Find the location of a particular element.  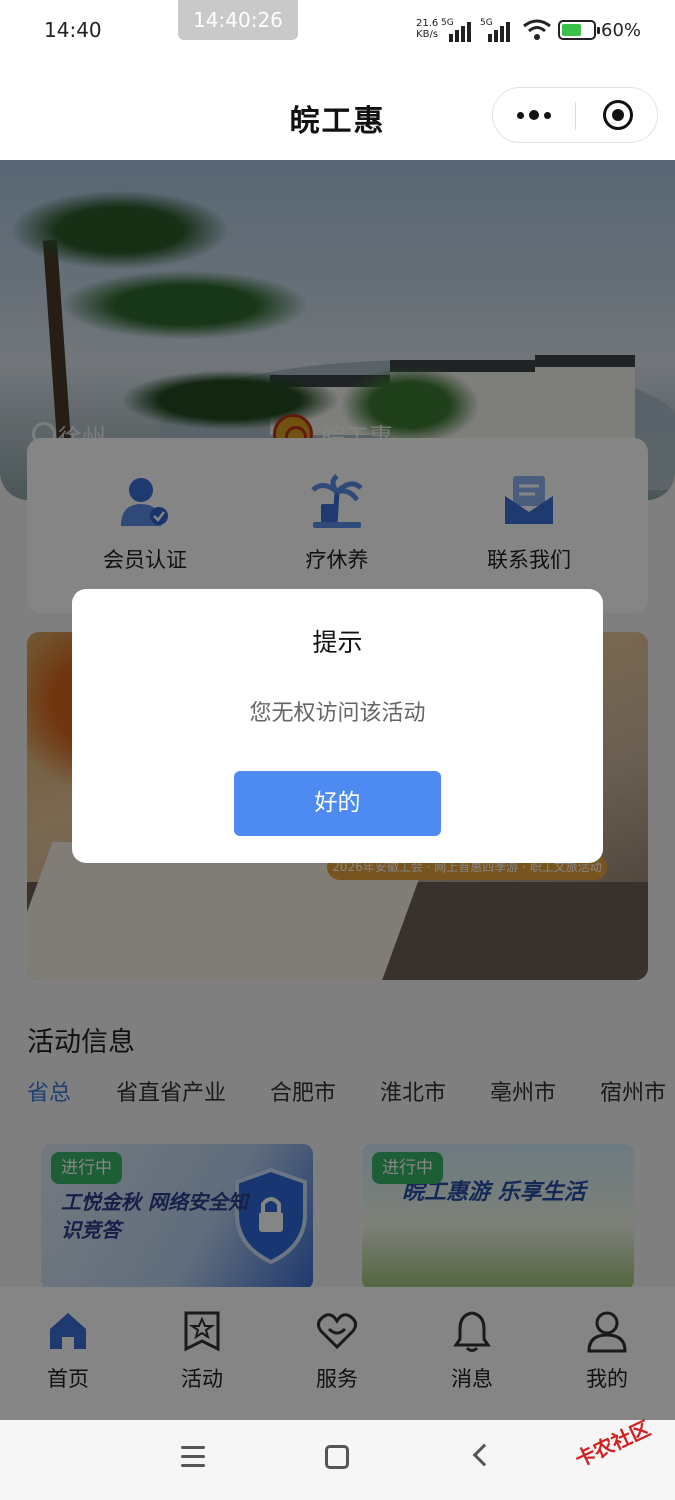

network-speed-value: 21.6 is located at coordinates (427, 23).